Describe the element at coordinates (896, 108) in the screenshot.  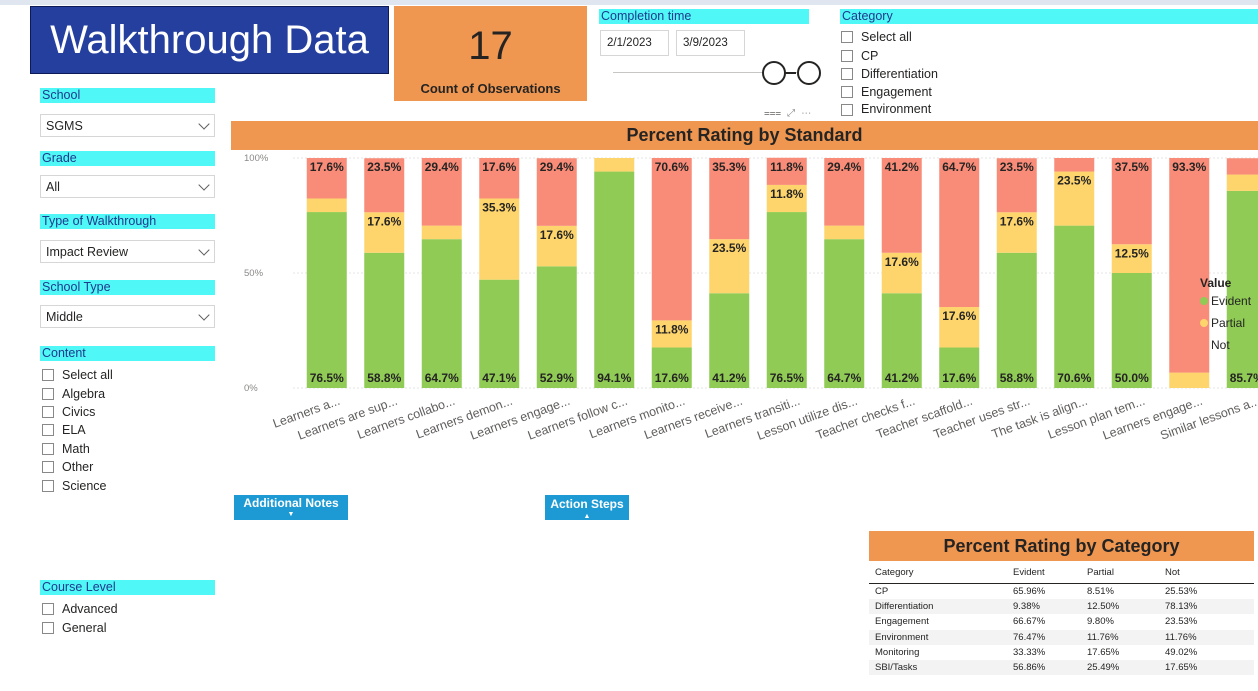
I see `option-label: Environment` at that location.